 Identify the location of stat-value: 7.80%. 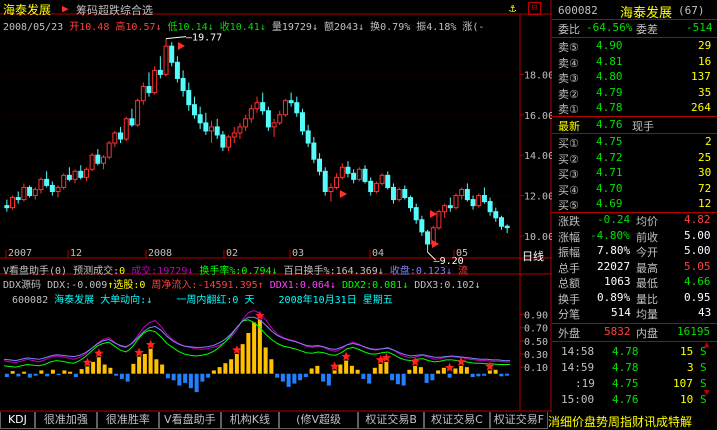
(614, 250).